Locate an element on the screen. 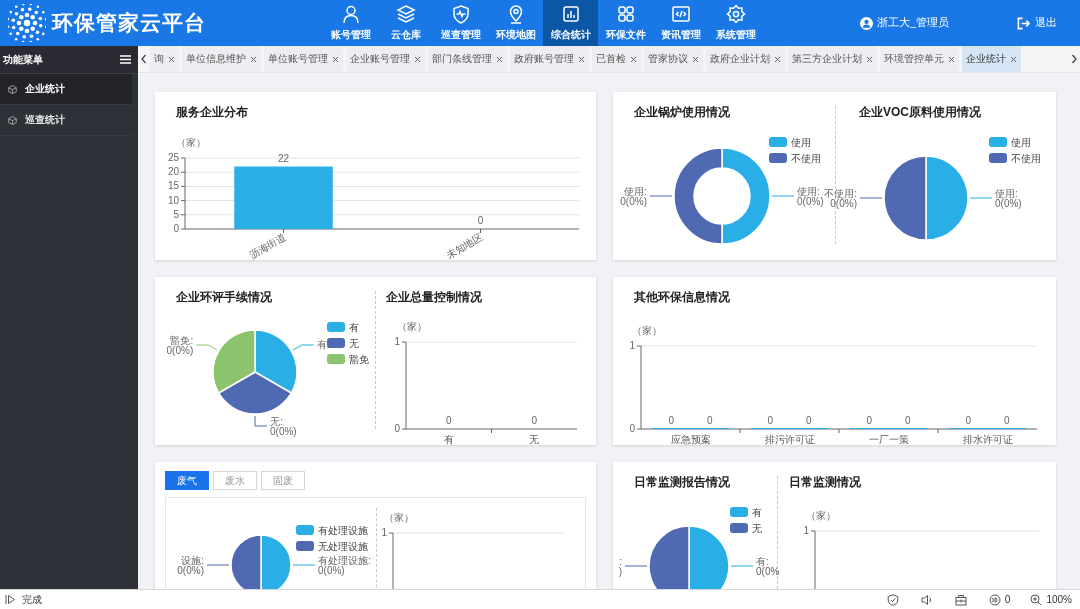 This screenshot has width=1080, height=609. user-name: 浙工大_管理员 is located at coordinates (913, 23).